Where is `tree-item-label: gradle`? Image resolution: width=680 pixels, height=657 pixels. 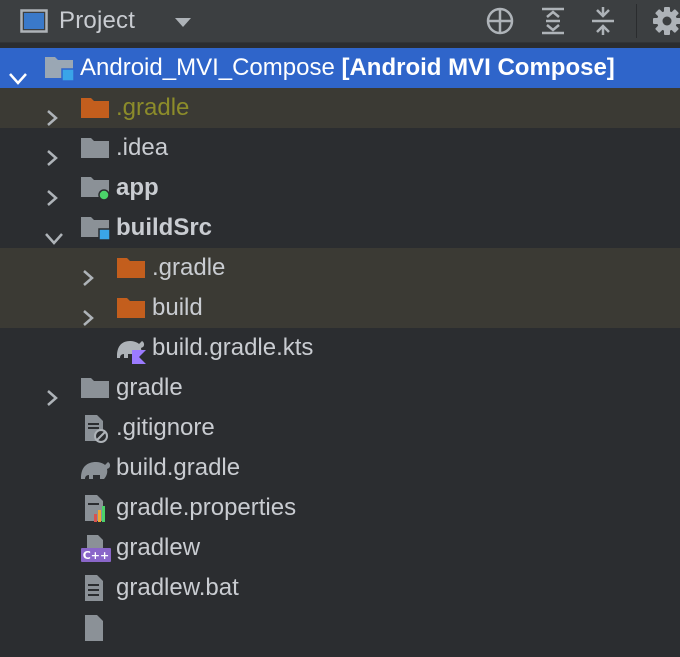
tree-item-label: gradle is located at coordinates (149, 387).